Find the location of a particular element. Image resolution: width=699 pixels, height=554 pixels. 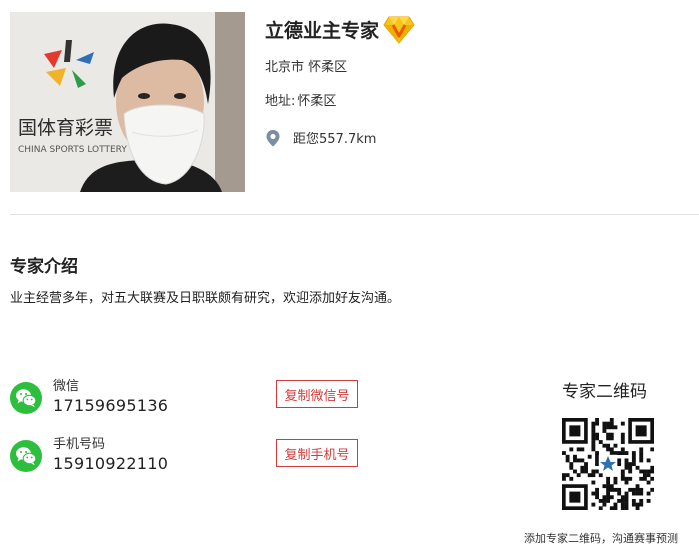

expert-distance: 距您557.7km is located at coordinates (320, 137).